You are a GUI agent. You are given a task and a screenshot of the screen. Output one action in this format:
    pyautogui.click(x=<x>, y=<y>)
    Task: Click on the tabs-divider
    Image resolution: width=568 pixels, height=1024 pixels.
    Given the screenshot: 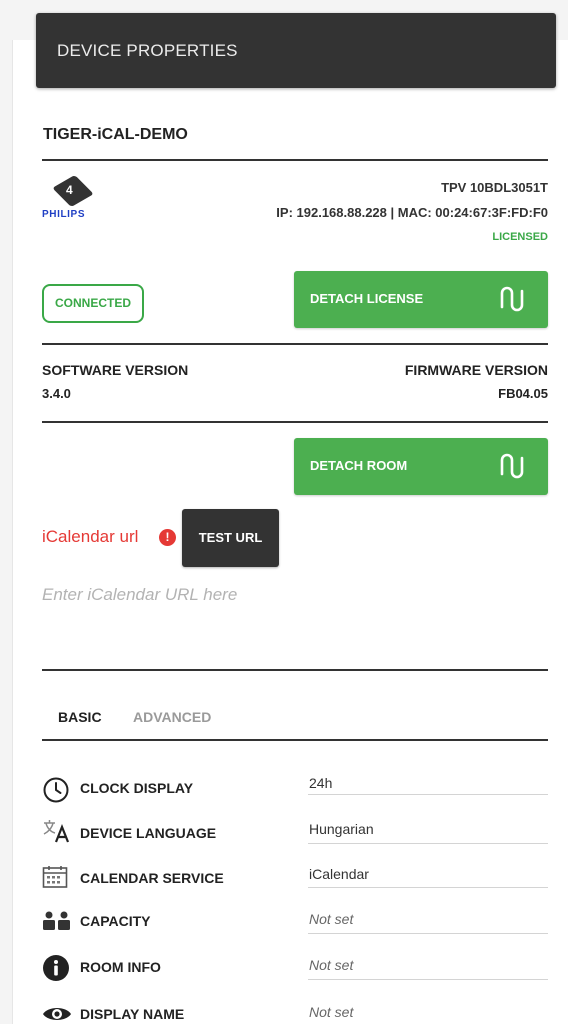 What is the action you would take?
    pyautogui.click(x=295, y=740)
    